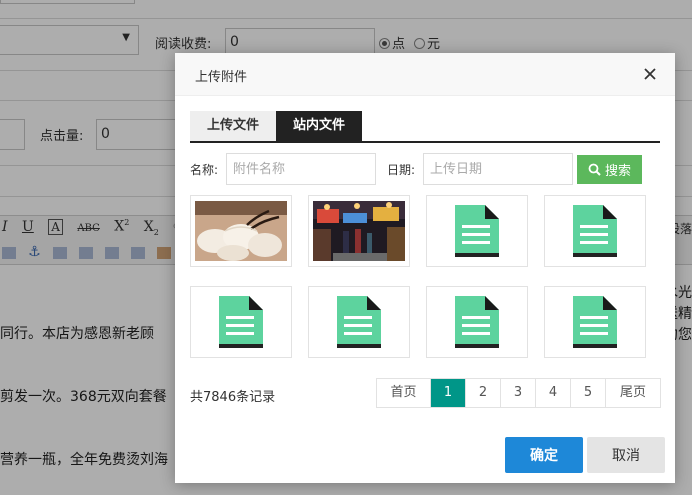  What do you see at coordinates (553, 393) in the screenshot?
I see `page-number: 4` at bounding box center [553, 393].